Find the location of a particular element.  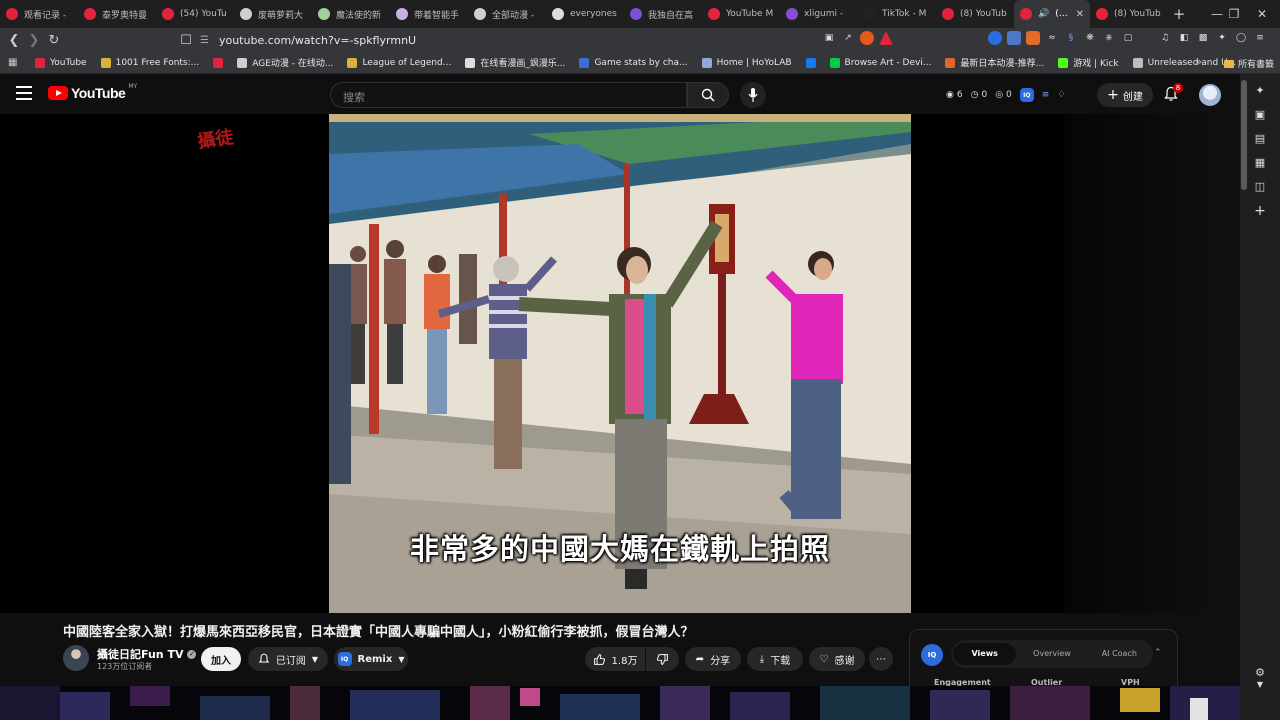

thanks-button: ♡ 感谢 is located at coordinates (837, 659).